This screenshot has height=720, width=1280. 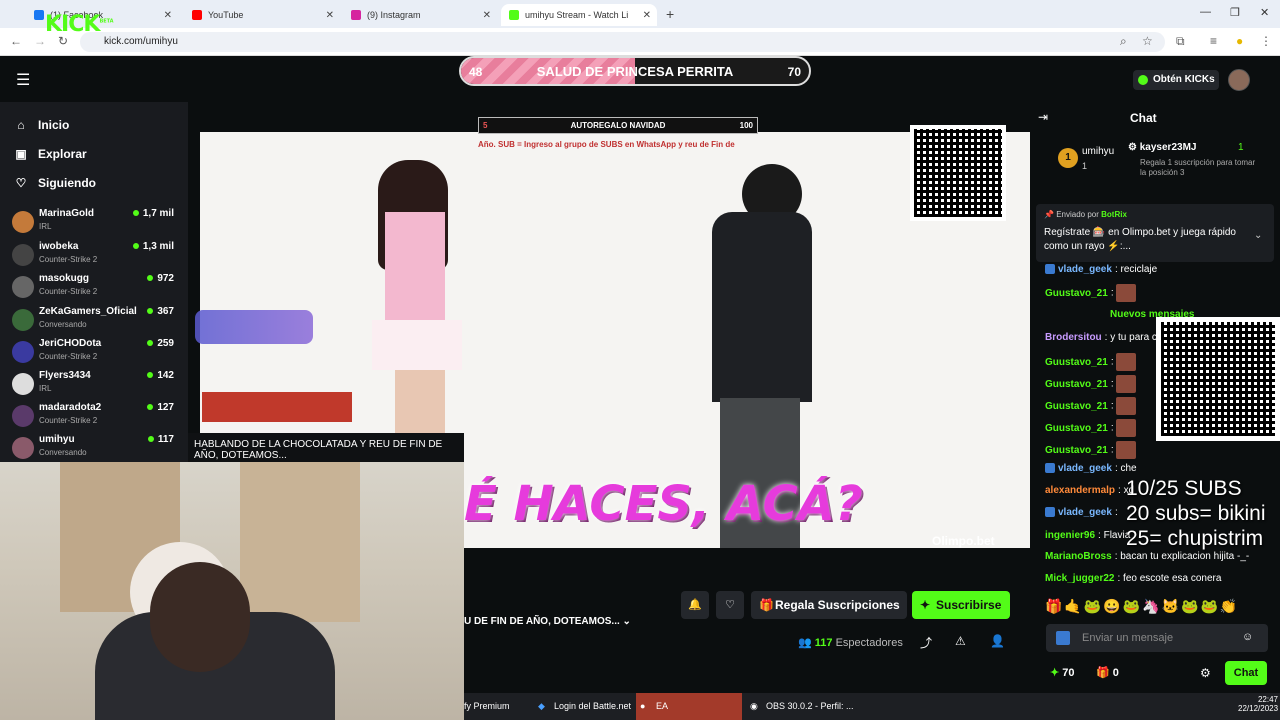 What do you see at coordinates (1239, 41) in the screenshot?
I see `profile-icon: ●` at bounding box center [1239, 41].